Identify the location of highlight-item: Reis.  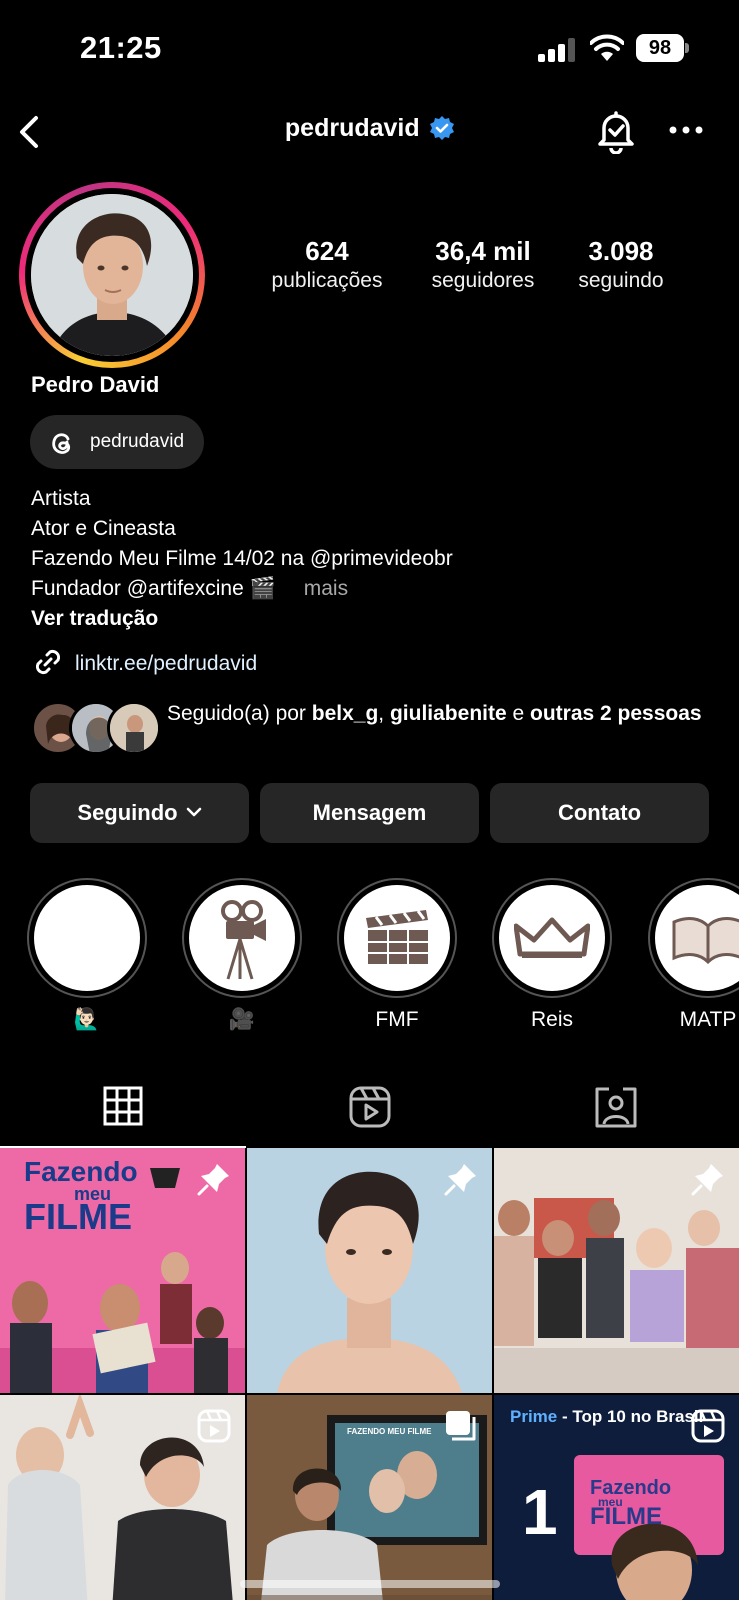
(552, 955).